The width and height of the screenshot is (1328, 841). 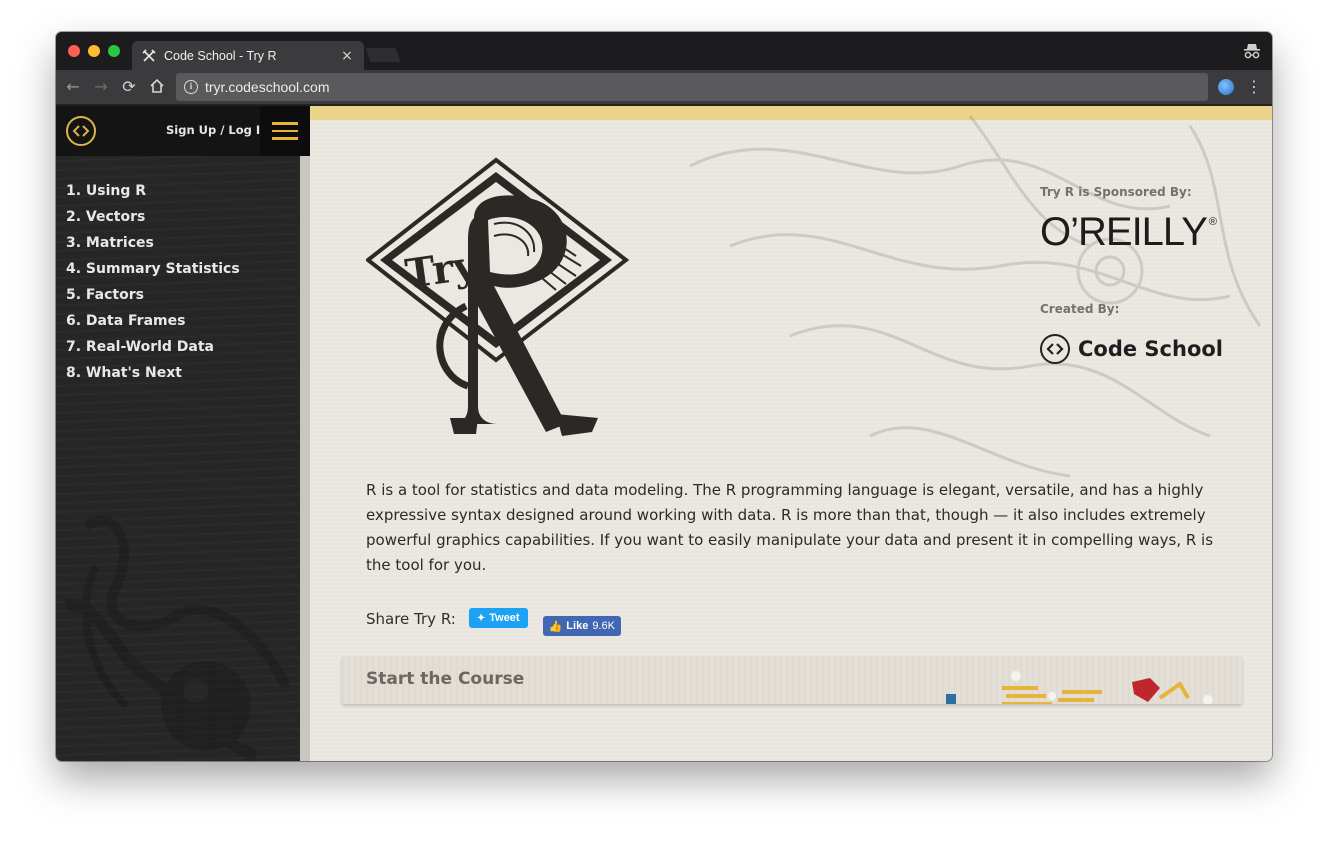 What do you see at coordinates (481, 618) in the screenshot?
I see `twitter-bird-icon: ✦` at bounding box center [481, 618].